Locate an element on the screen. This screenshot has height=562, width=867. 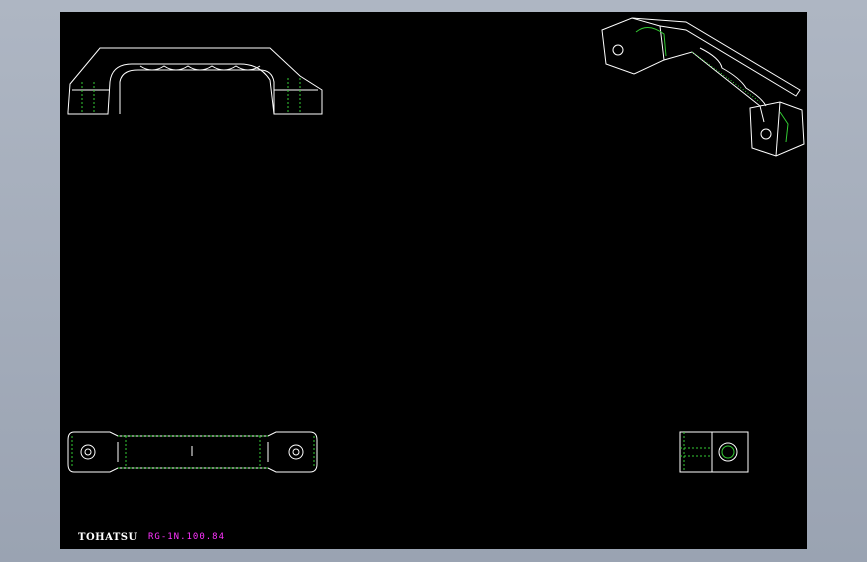
iso-left-boss is located at coordinates (633, 46).